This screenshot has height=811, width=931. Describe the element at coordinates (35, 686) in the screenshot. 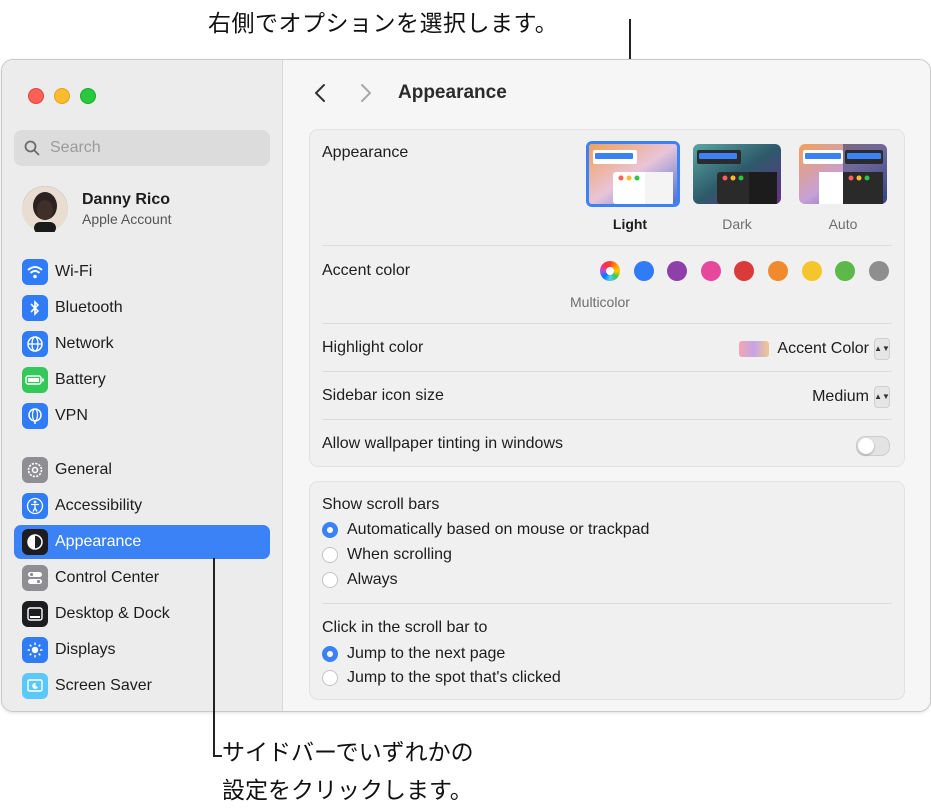

I see `screen-saver-icon` at that location.